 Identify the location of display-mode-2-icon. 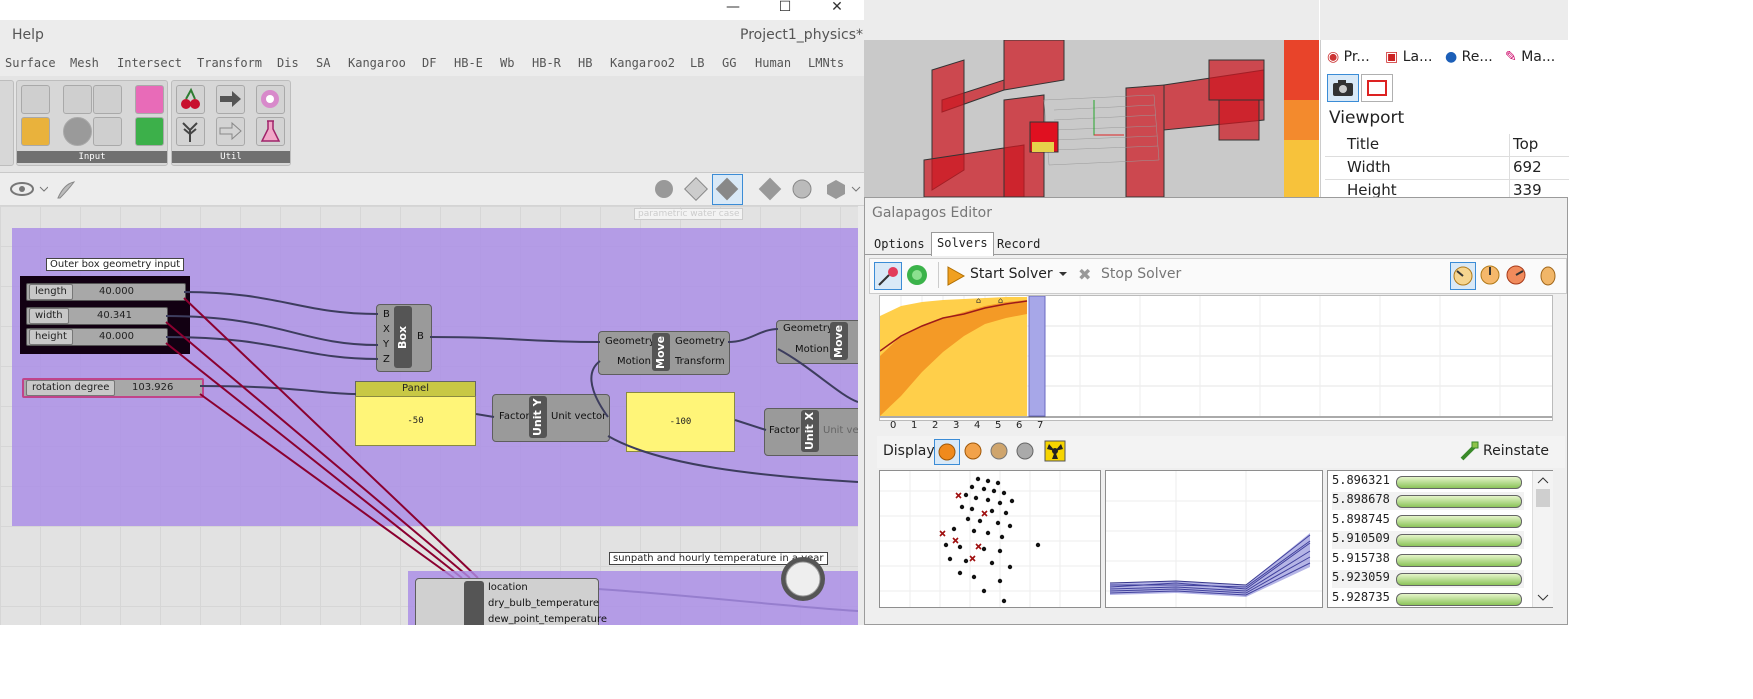
(973, 451).